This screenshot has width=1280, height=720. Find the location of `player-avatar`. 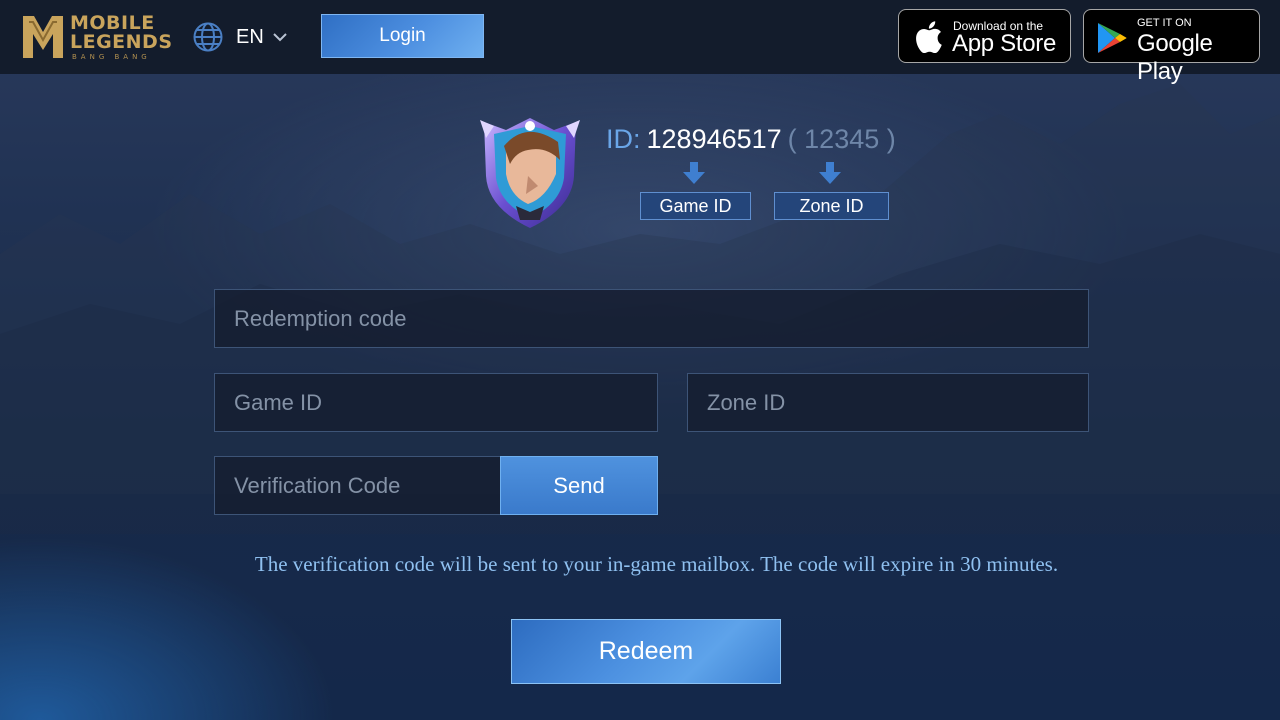

player-avatar is located at coordinates (530, 173).